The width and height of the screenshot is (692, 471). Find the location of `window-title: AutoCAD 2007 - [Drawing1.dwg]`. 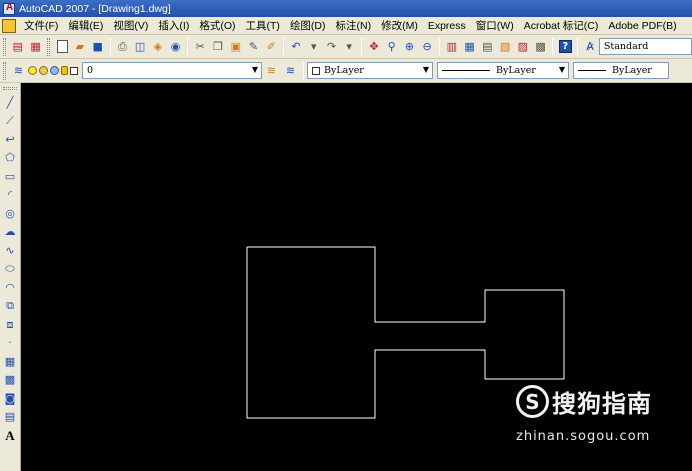

window-title: AutoCAD 2007 - [Drawing1.dwg] is located at coordinates (95, 8).